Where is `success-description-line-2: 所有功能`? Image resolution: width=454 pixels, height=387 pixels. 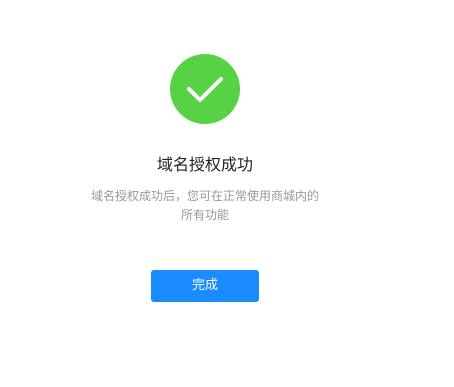 success-description-line-2: 所有功能 is located at coordinates (204, 215).